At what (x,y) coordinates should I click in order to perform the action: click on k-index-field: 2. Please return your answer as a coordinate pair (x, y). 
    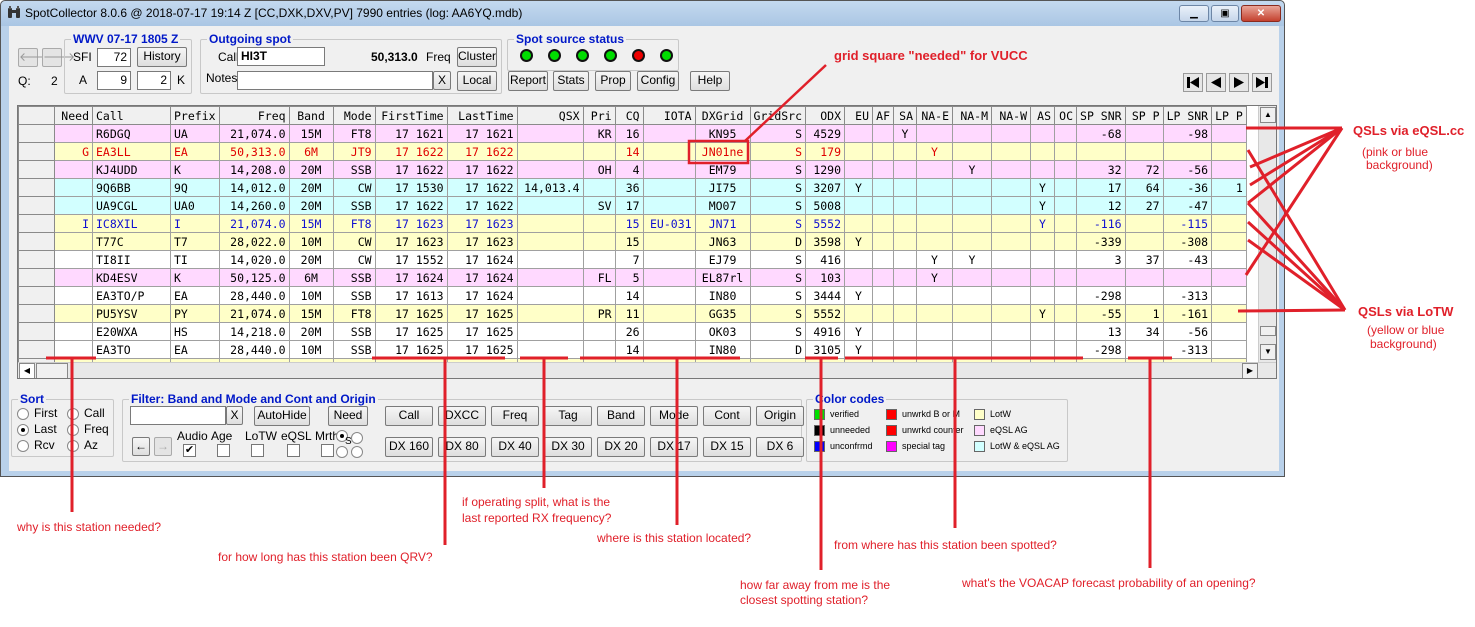
    Looking at the image, I should click on (154, 80).